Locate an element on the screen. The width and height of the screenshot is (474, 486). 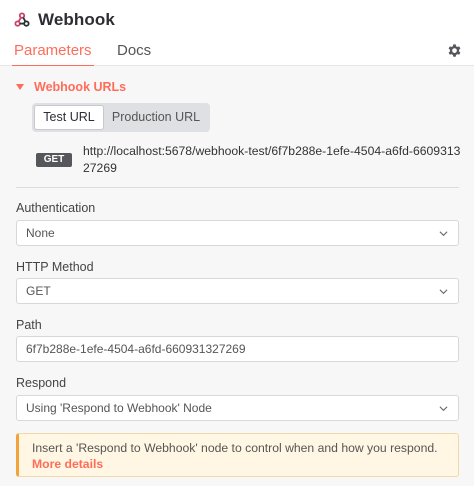
respond-label: Respond is located at coordinates (41, 383).